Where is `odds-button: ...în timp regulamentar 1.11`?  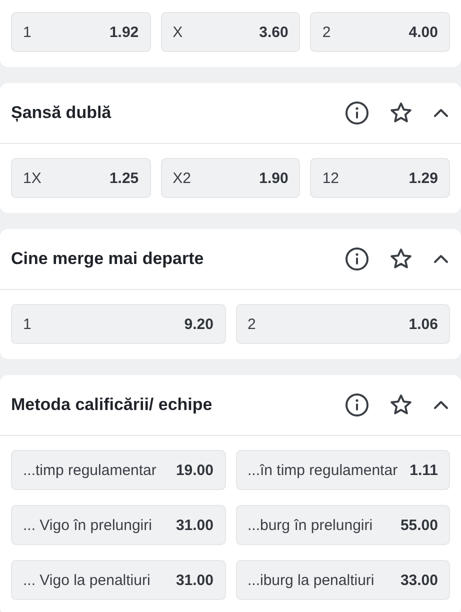
odds-button: ...în timp regulamentar 1.11 is located at coordinates (343, 470).